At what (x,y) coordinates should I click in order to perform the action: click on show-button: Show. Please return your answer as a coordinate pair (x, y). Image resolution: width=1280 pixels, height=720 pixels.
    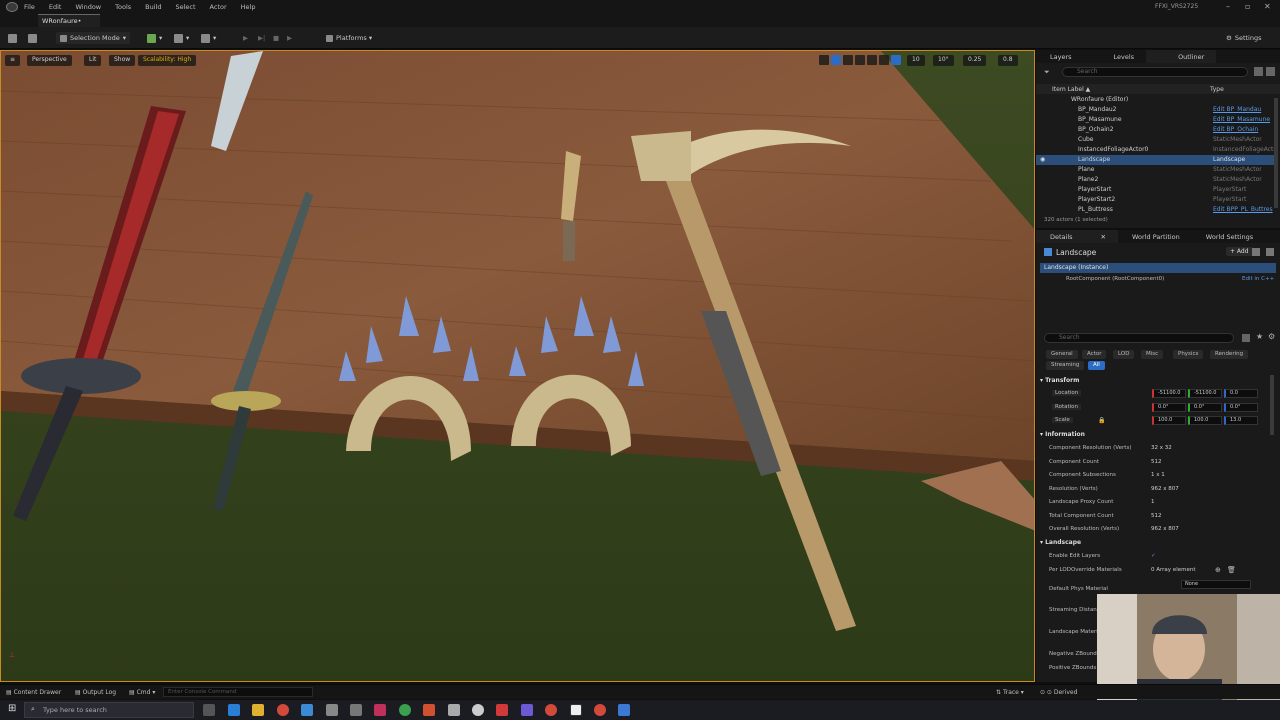
    Looking at the image, I should click on (122, 60).